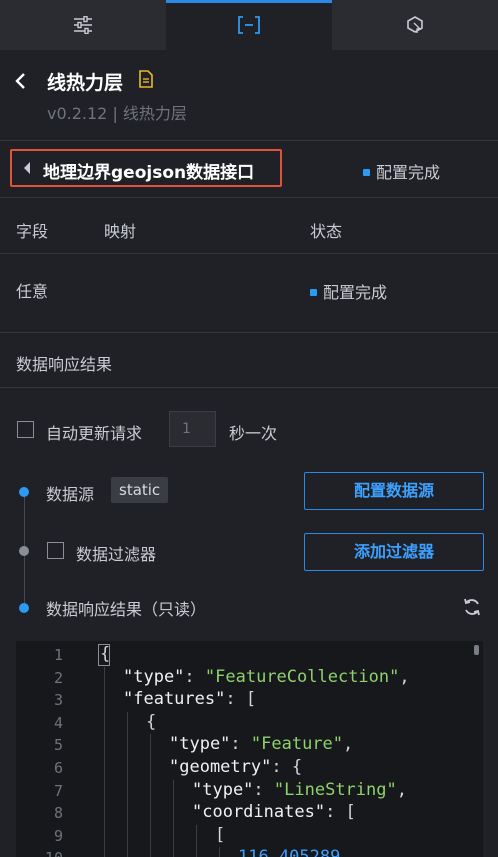 This screenshot has width=498, height=857. I want to click on code-line: "geometry": {, so click(235, 767).